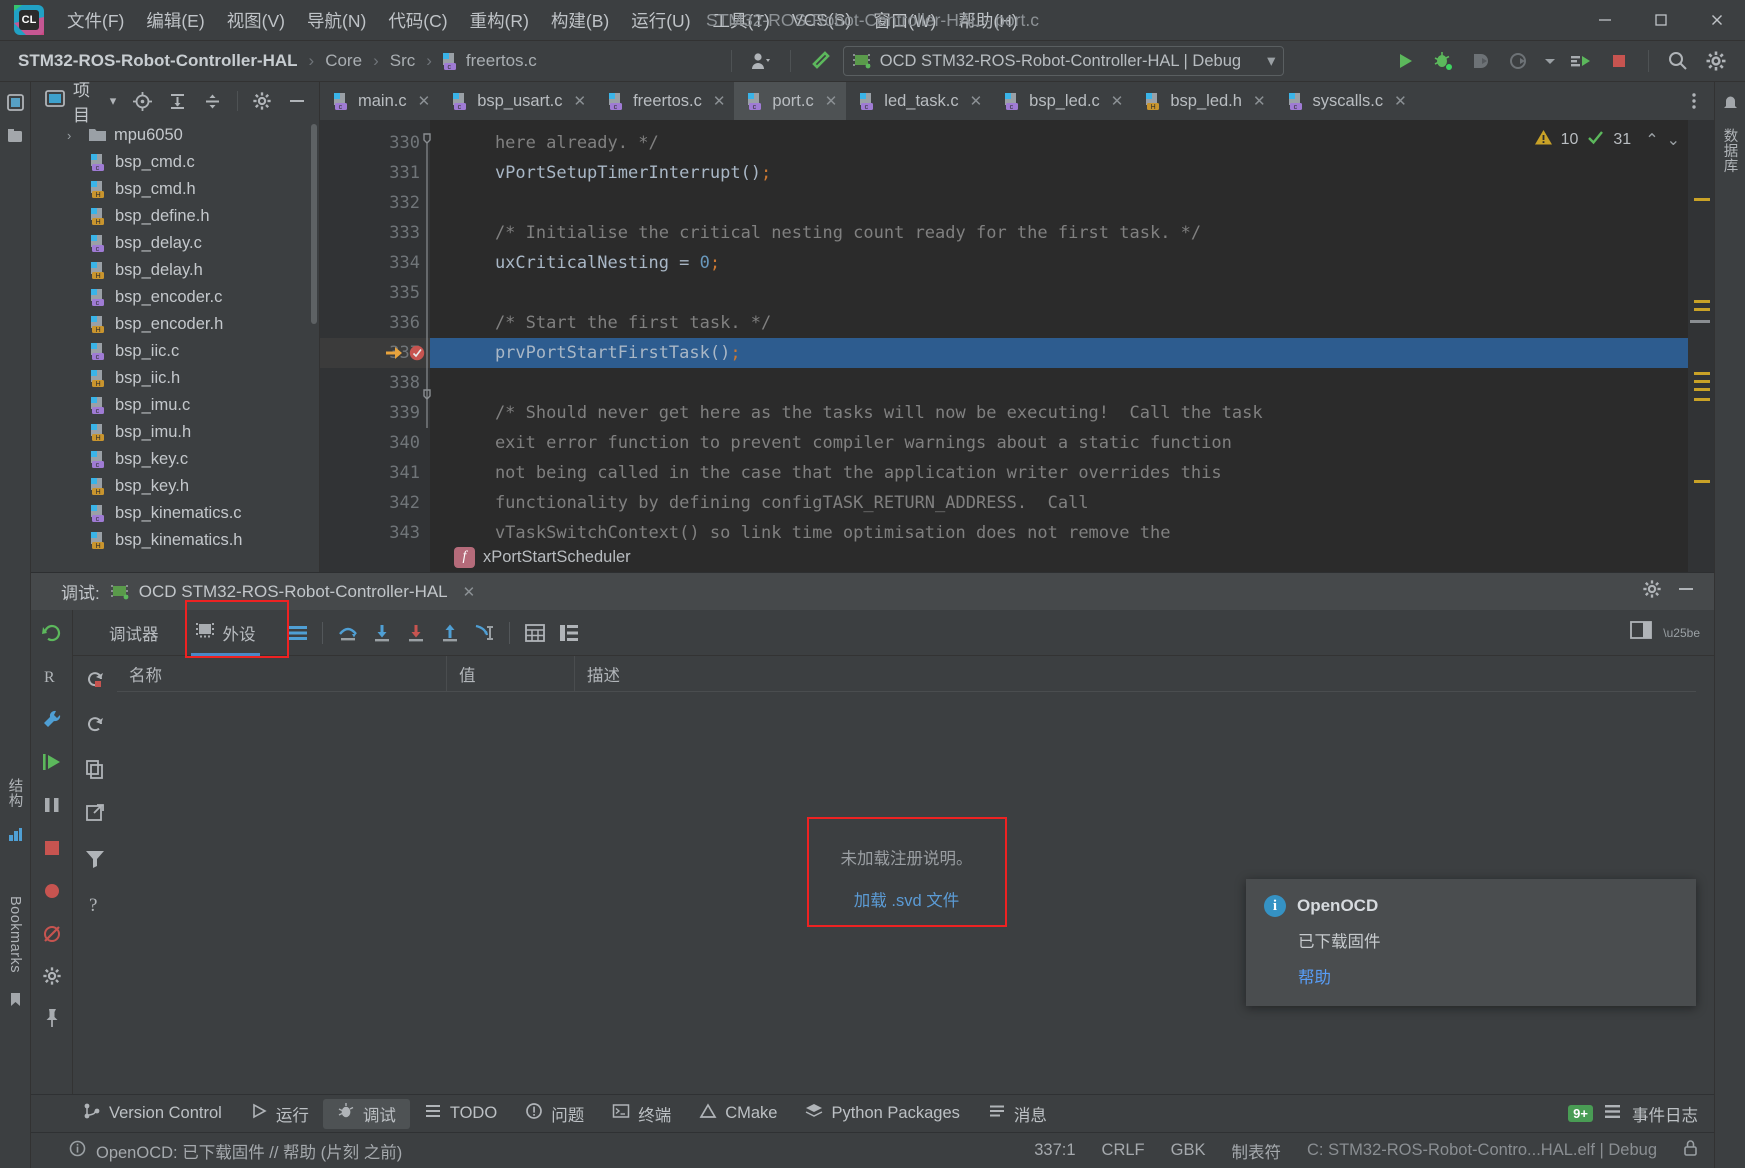  What do you see at coordinates (761, 61) in the screenshot?
I see `user-avatar-icon` at bounding box center [761, 61].